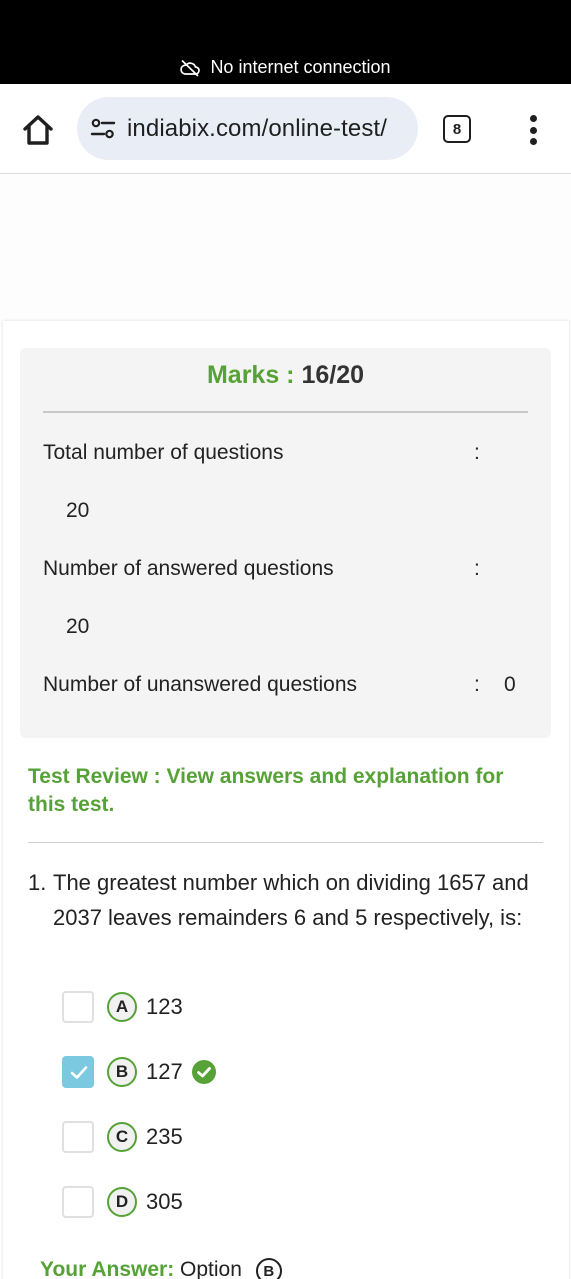  What do you see at coordinates (200, 684) in the screenshot?
I see `unanswered-questions-label: Number of unanswered questions` at bounding box center [200, 684].